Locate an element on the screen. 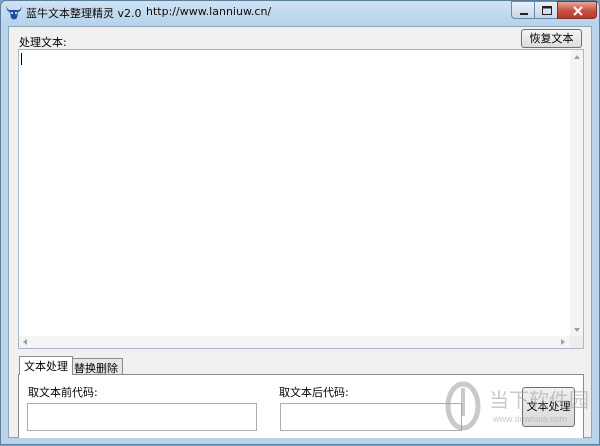 This screenshot has width=600, height=446. scroll-up-icon is located at coordinates (577, 57).